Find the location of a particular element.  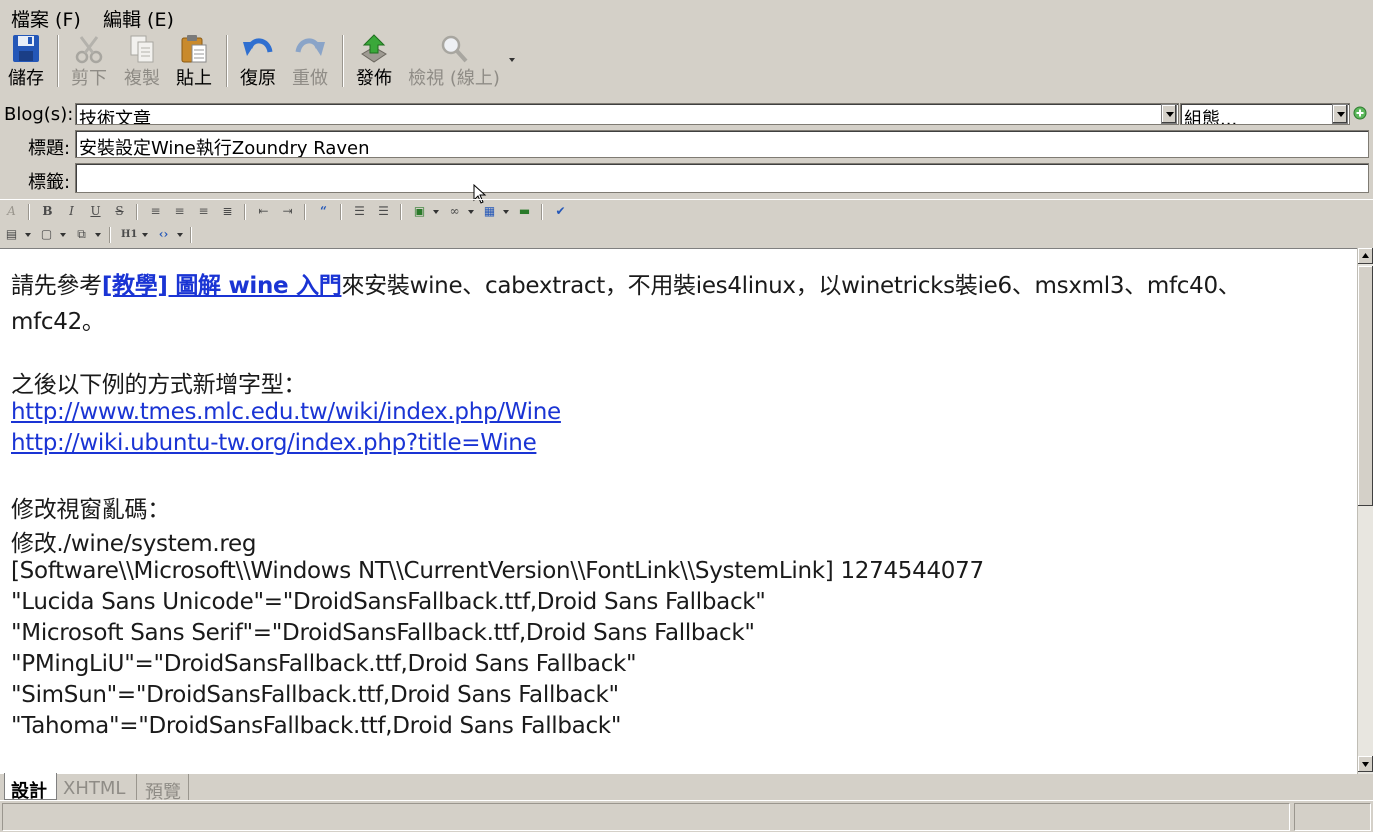

undo-label: 復原 is located at coordinates (258, 78).